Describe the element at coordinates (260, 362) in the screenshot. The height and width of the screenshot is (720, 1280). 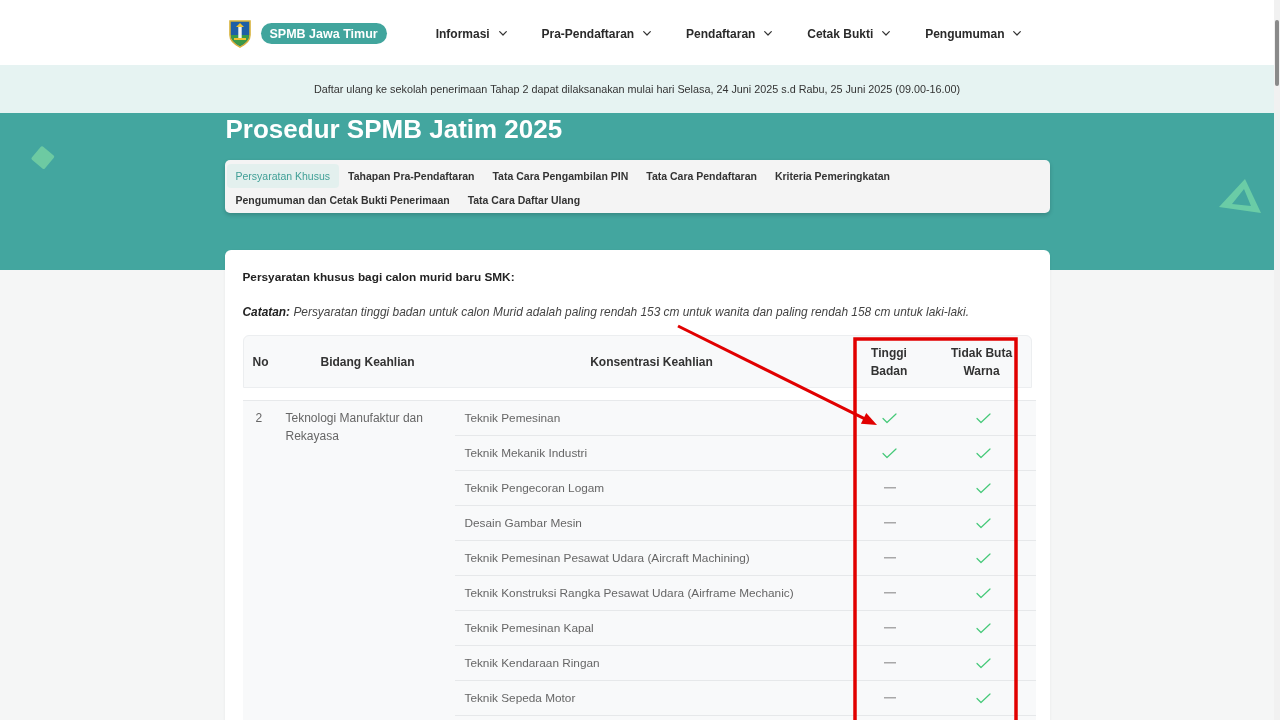
I see `column-header: No` at that location.